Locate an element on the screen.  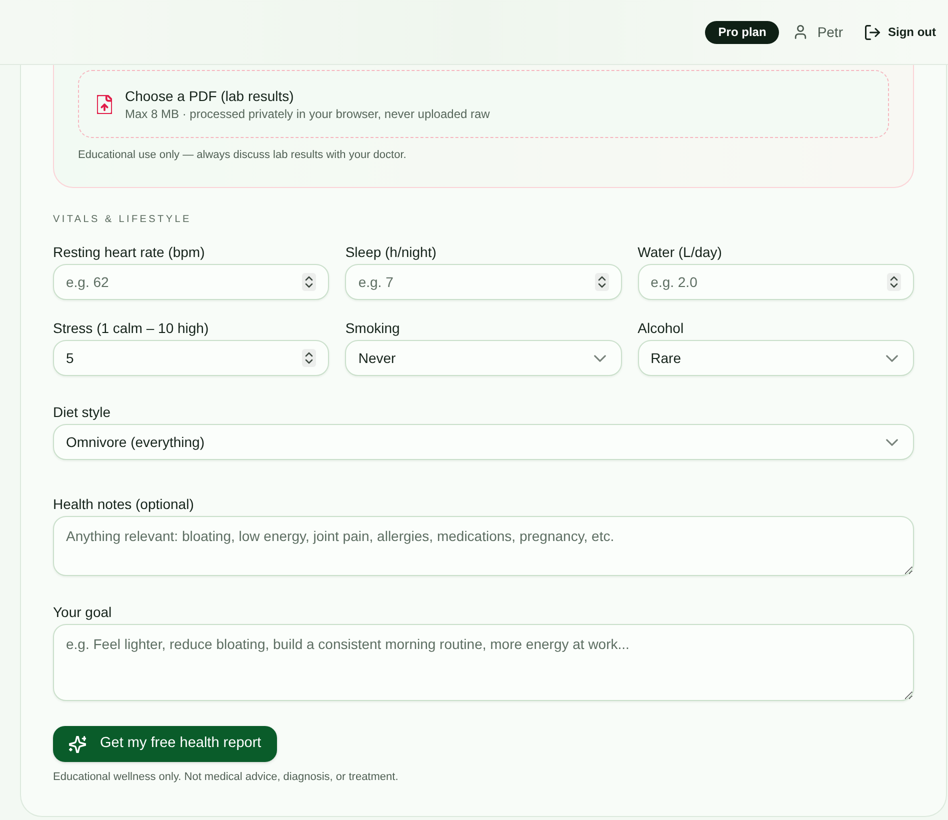
field-label: Your goal is located at coordinates (83, 612).